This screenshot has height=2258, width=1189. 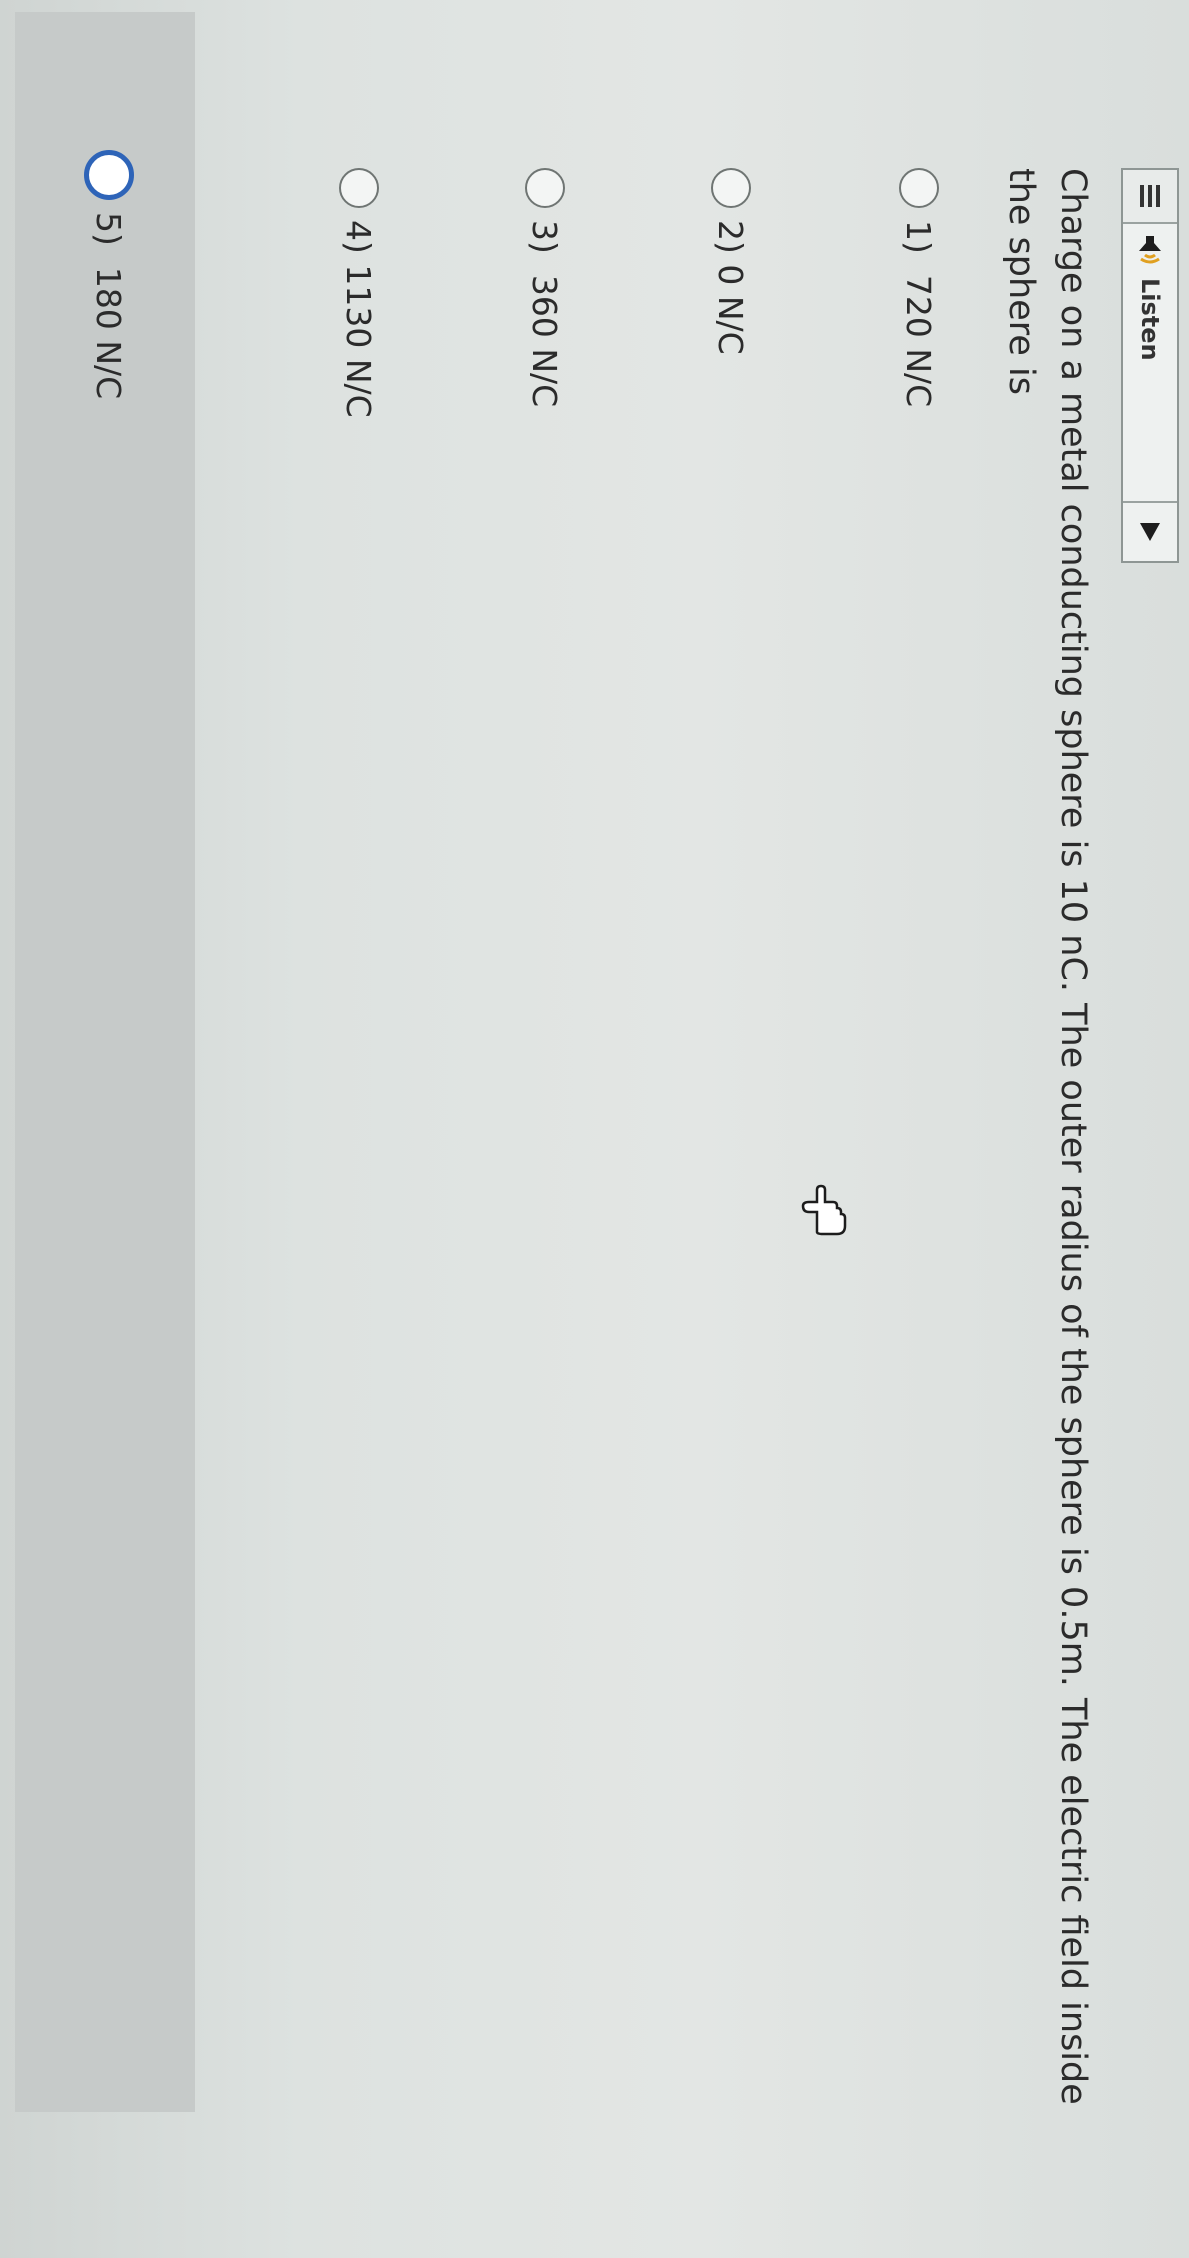 What do you see at coordinates (545, 314) in the screenshot?
I see `option-label: 3) 360 N/C` at bounding box center [545, 314].